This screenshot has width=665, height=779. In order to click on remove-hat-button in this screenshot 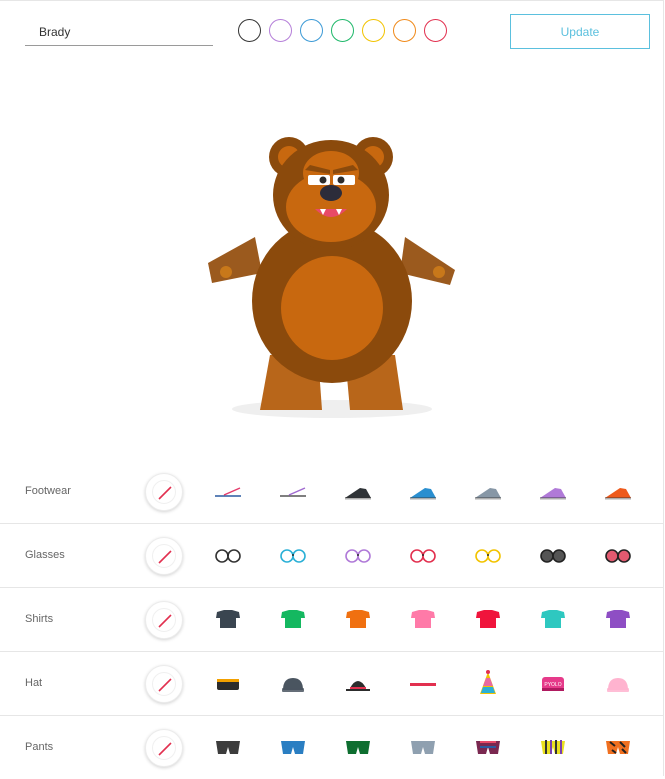, I will do `click(164, 684)`.